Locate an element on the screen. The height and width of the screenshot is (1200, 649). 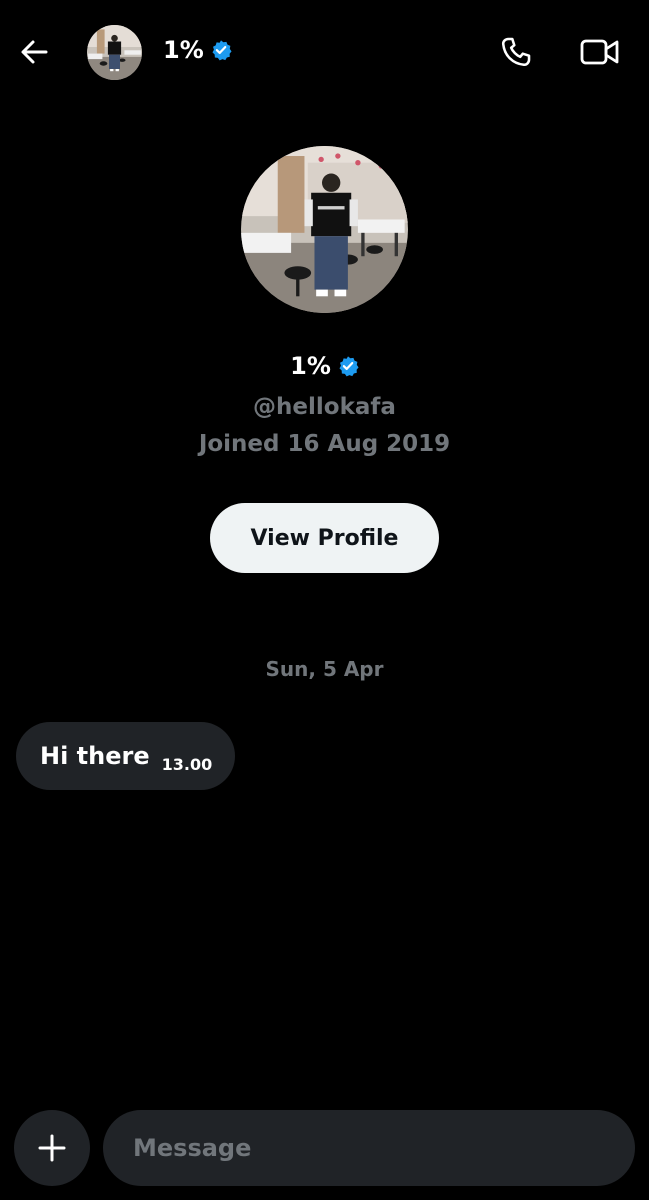
date-separator: Sun, 5 Apr is located at coordinates (324, 669).